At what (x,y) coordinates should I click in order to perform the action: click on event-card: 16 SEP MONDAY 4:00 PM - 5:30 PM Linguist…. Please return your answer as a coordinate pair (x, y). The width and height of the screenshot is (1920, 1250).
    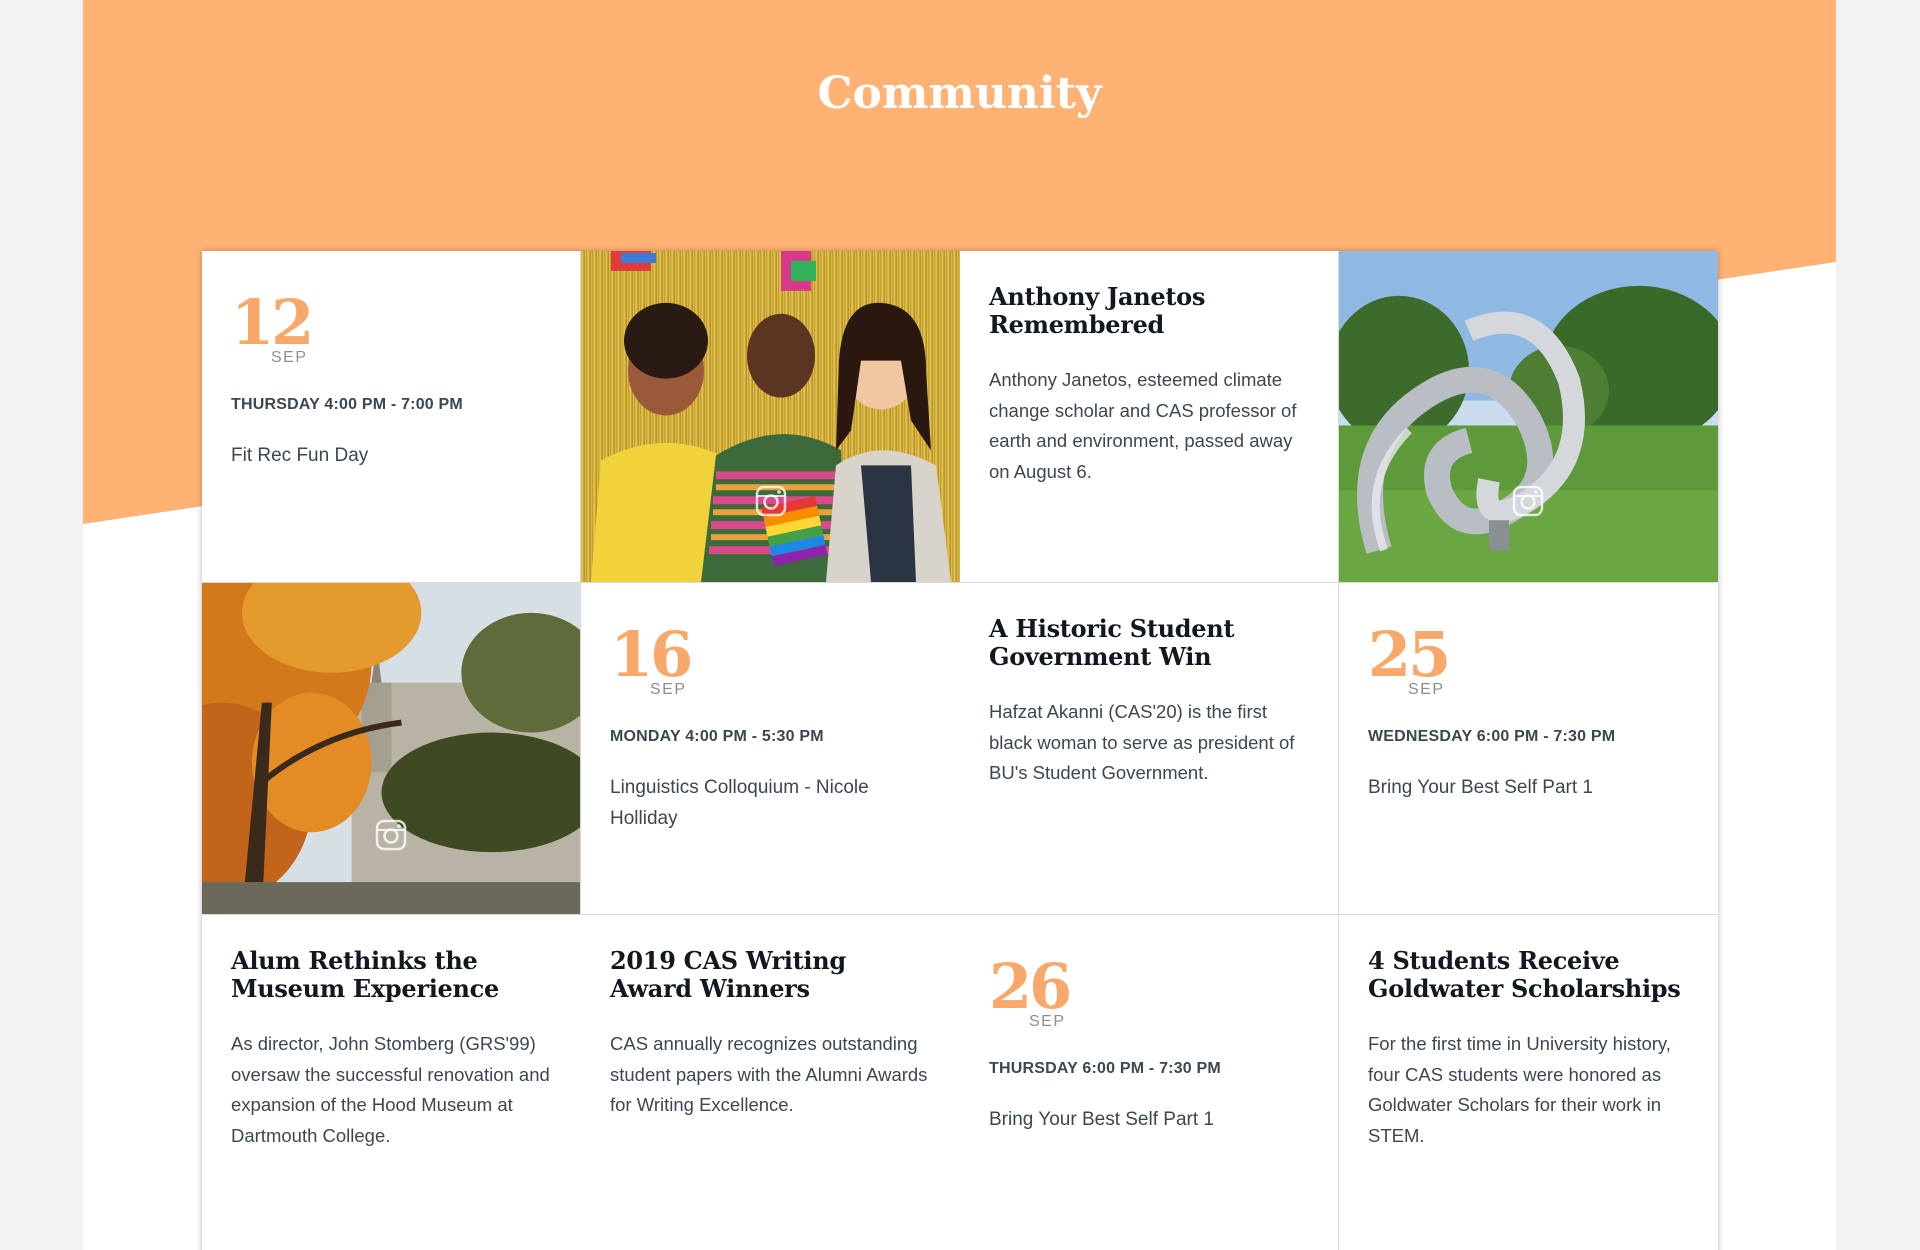
    Looking at the image, I should click on (770, 749).